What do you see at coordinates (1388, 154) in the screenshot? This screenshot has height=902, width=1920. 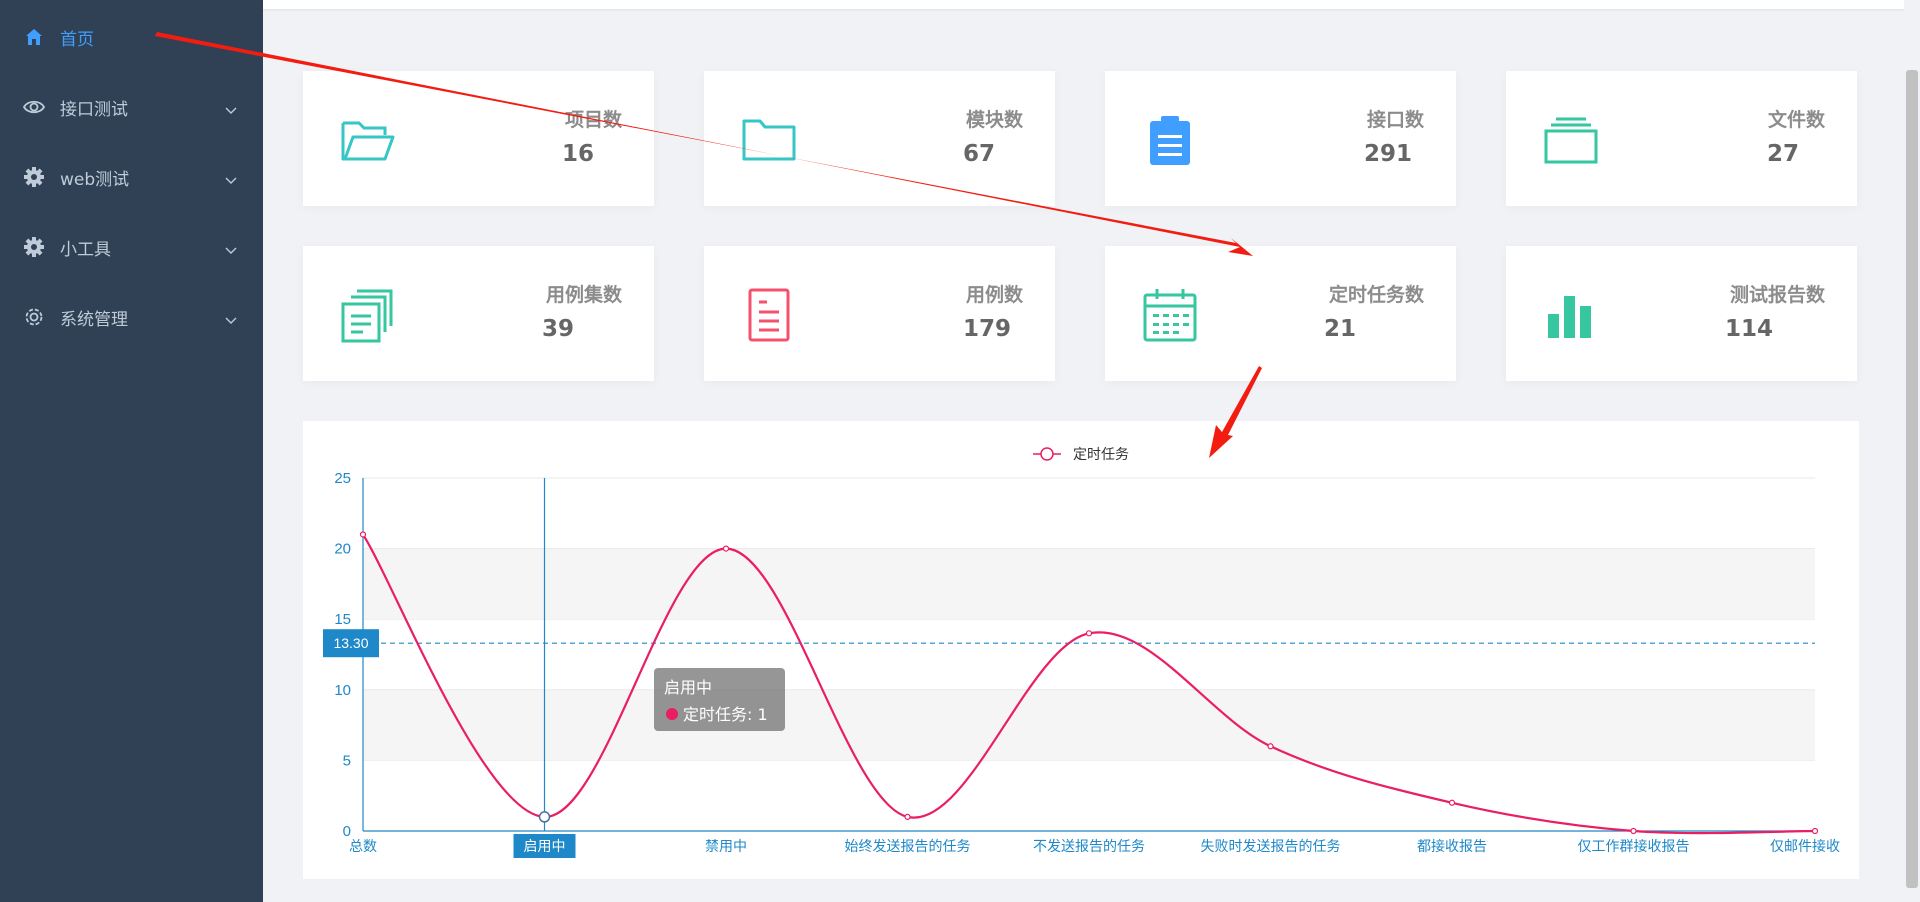 I see `stat-value: 291` at bounding box center [1388, 154].